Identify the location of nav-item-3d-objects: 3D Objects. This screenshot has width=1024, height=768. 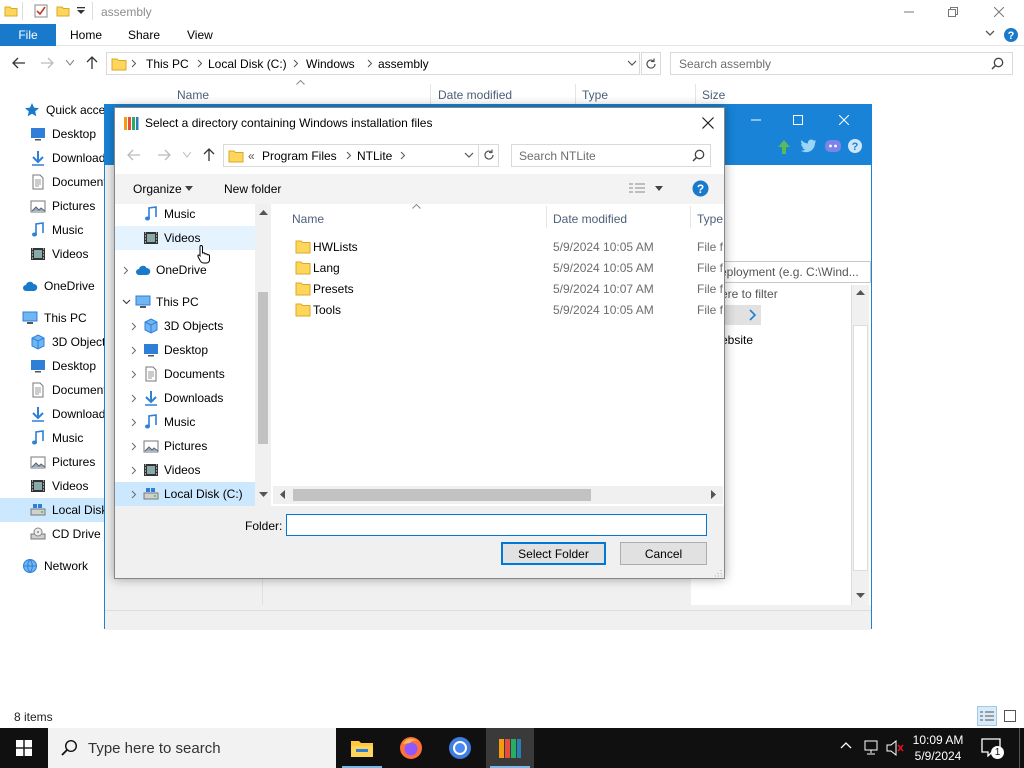
(72, 342).